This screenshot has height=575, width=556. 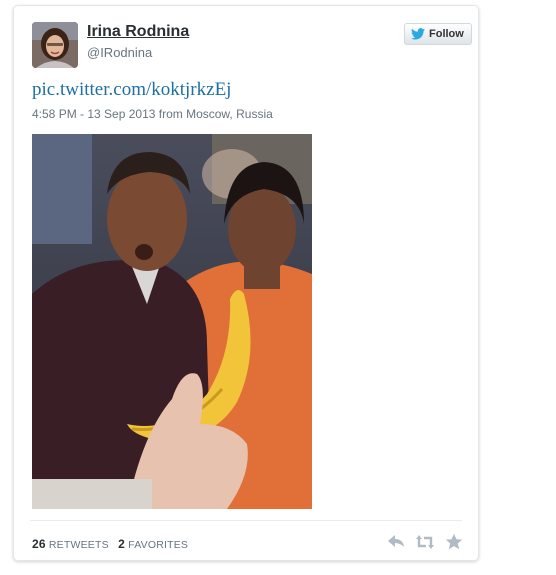 I want to click on reply-icon, so click(x=396, y=542).